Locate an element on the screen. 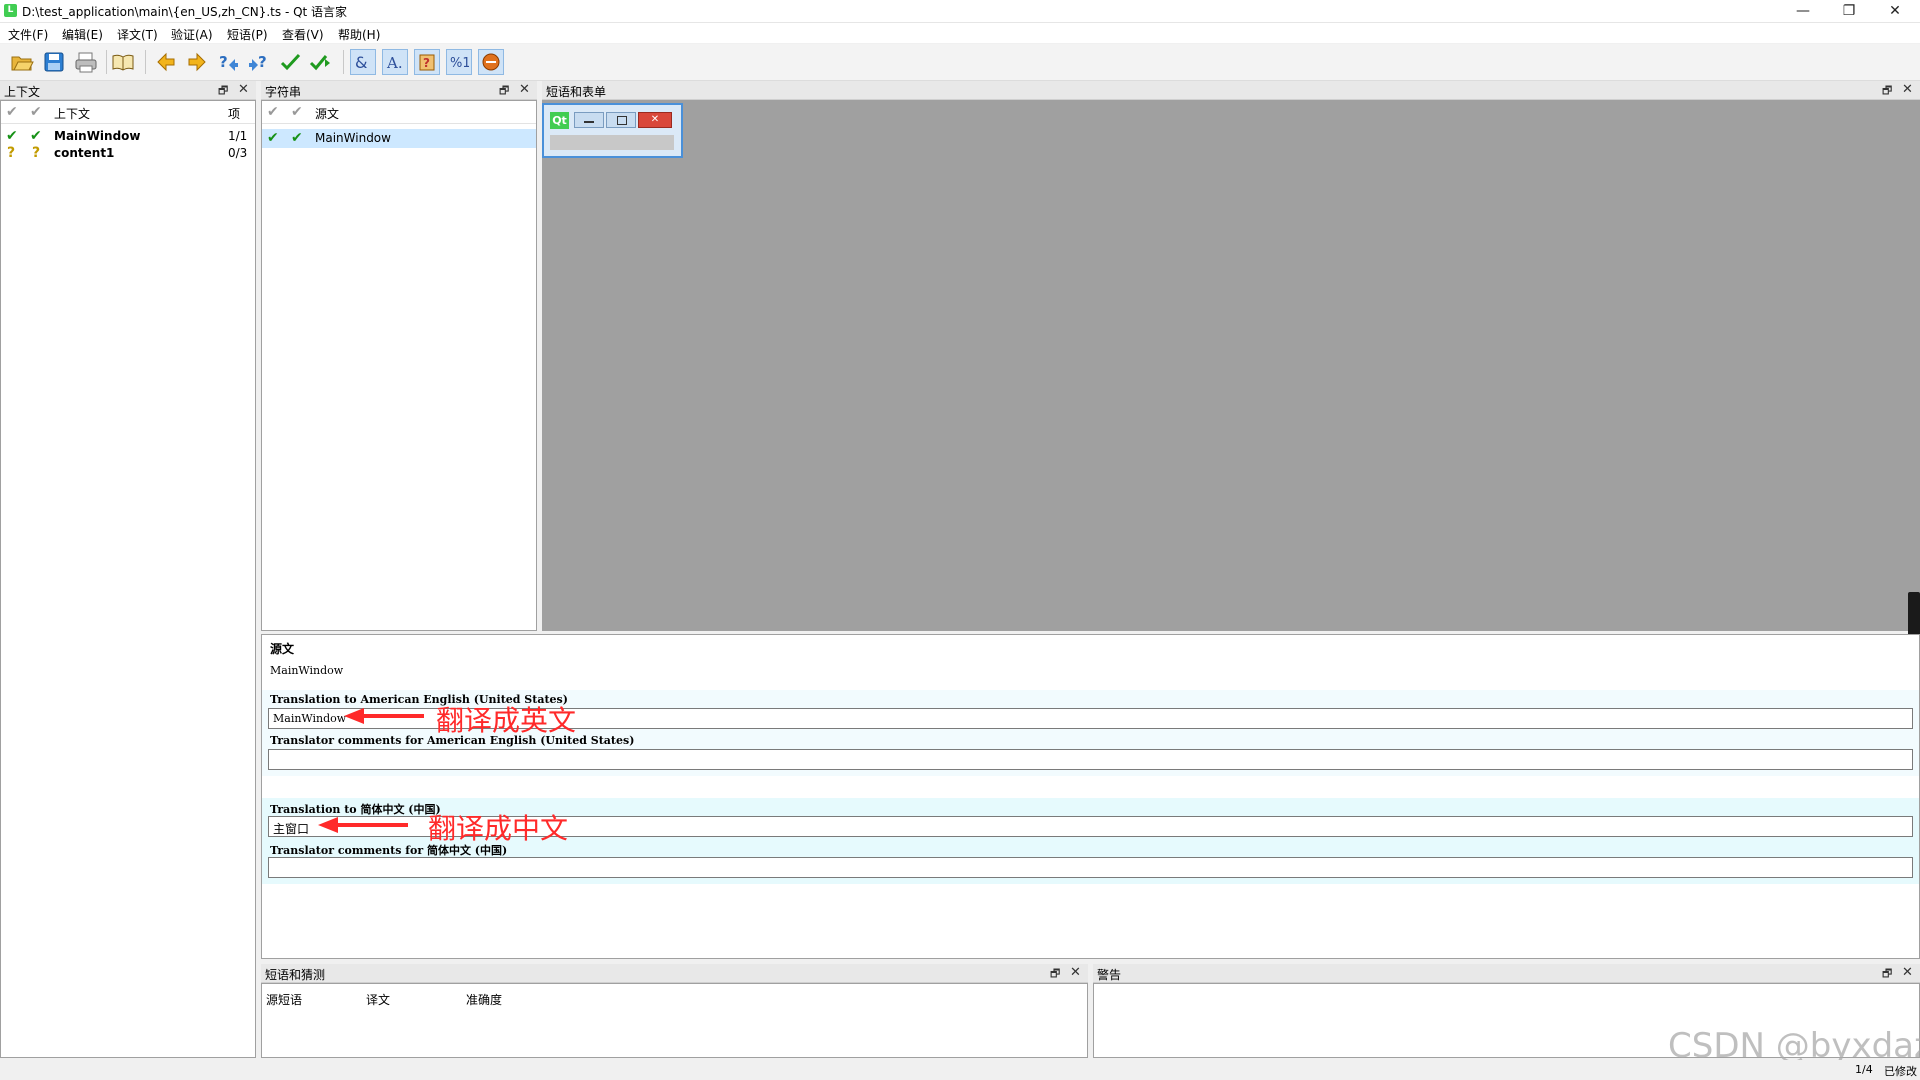 This screenshot has height=1080, width=1920. phrase-check-icon: ? is located at coordinates (427, 62).